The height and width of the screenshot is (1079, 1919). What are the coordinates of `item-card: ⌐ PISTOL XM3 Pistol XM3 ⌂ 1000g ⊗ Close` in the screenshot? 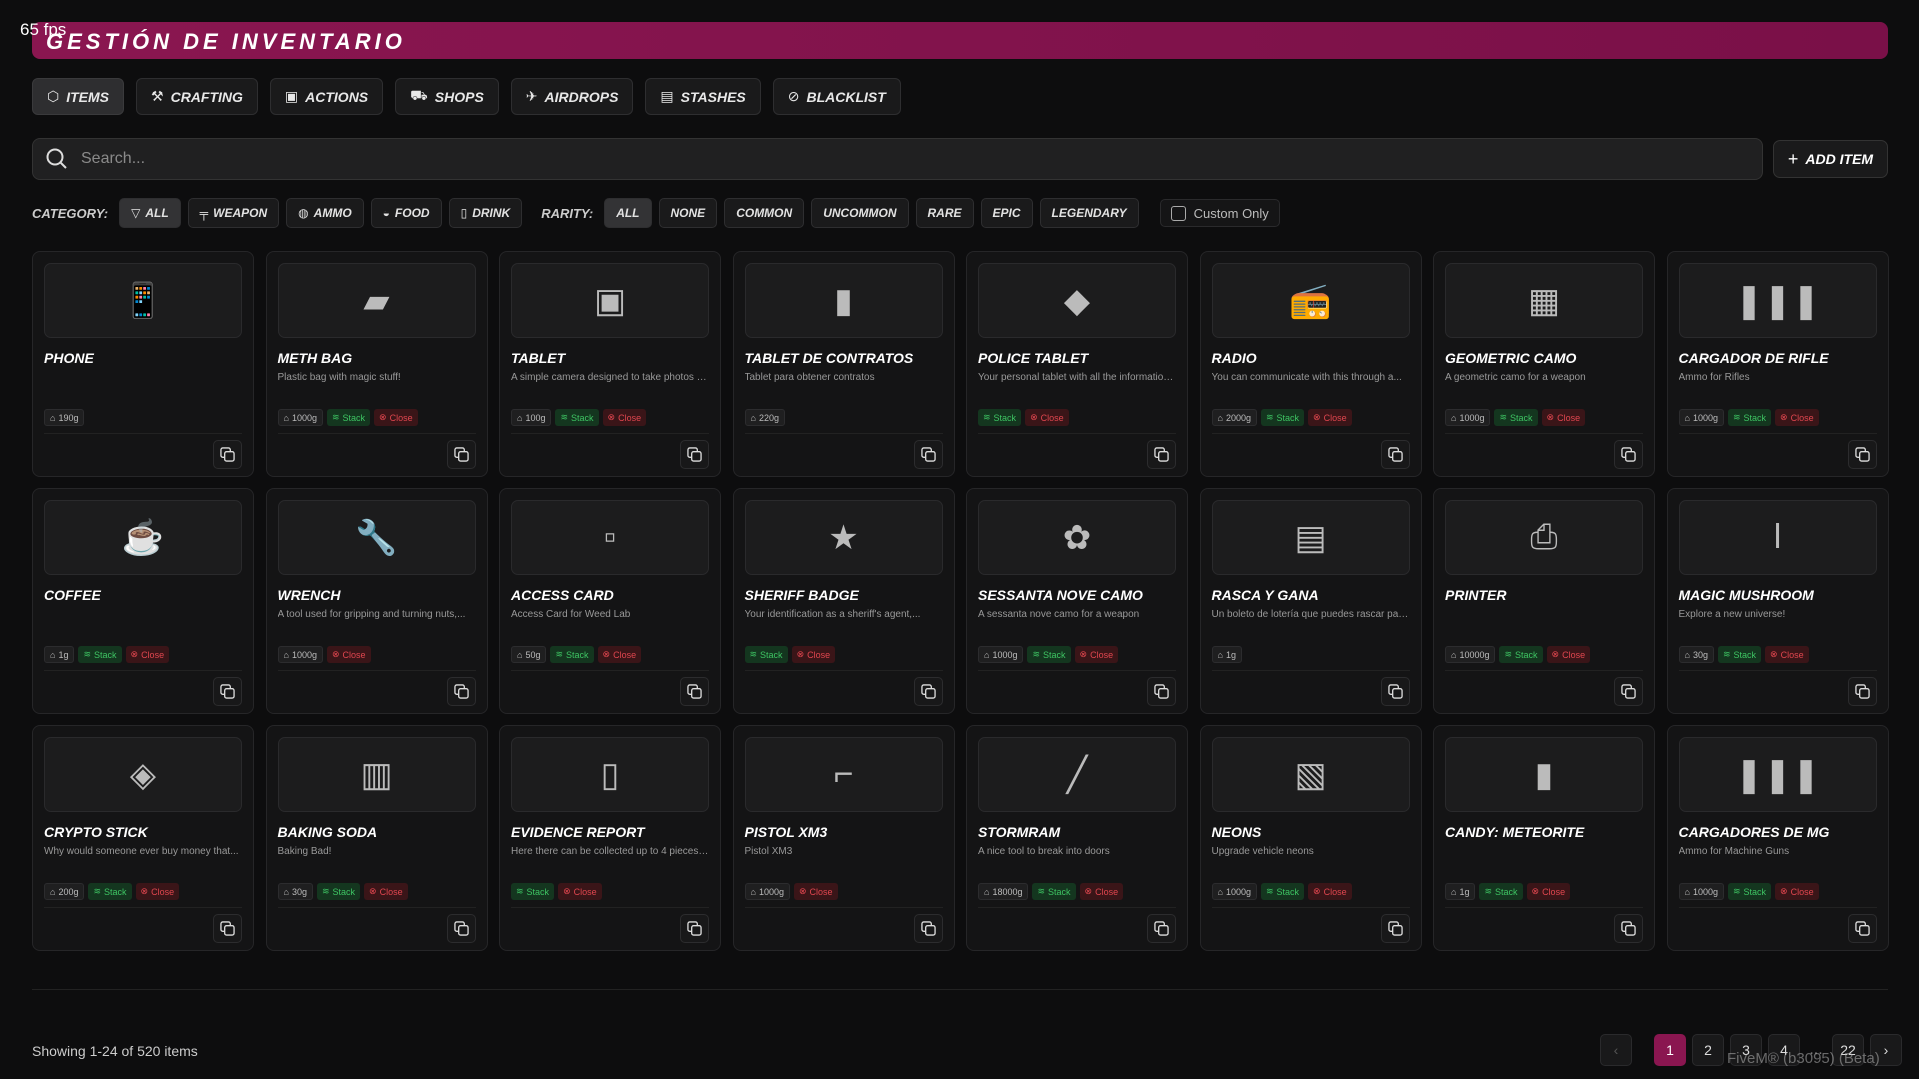 It's located at (843, 838).